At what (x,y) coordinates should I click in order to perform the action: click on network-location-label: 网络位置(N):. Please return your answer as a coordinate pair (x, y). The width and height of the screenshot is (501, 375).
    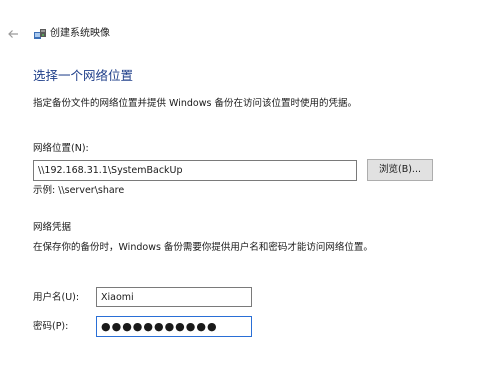
    Looking at the image, I should click on (61, 148).